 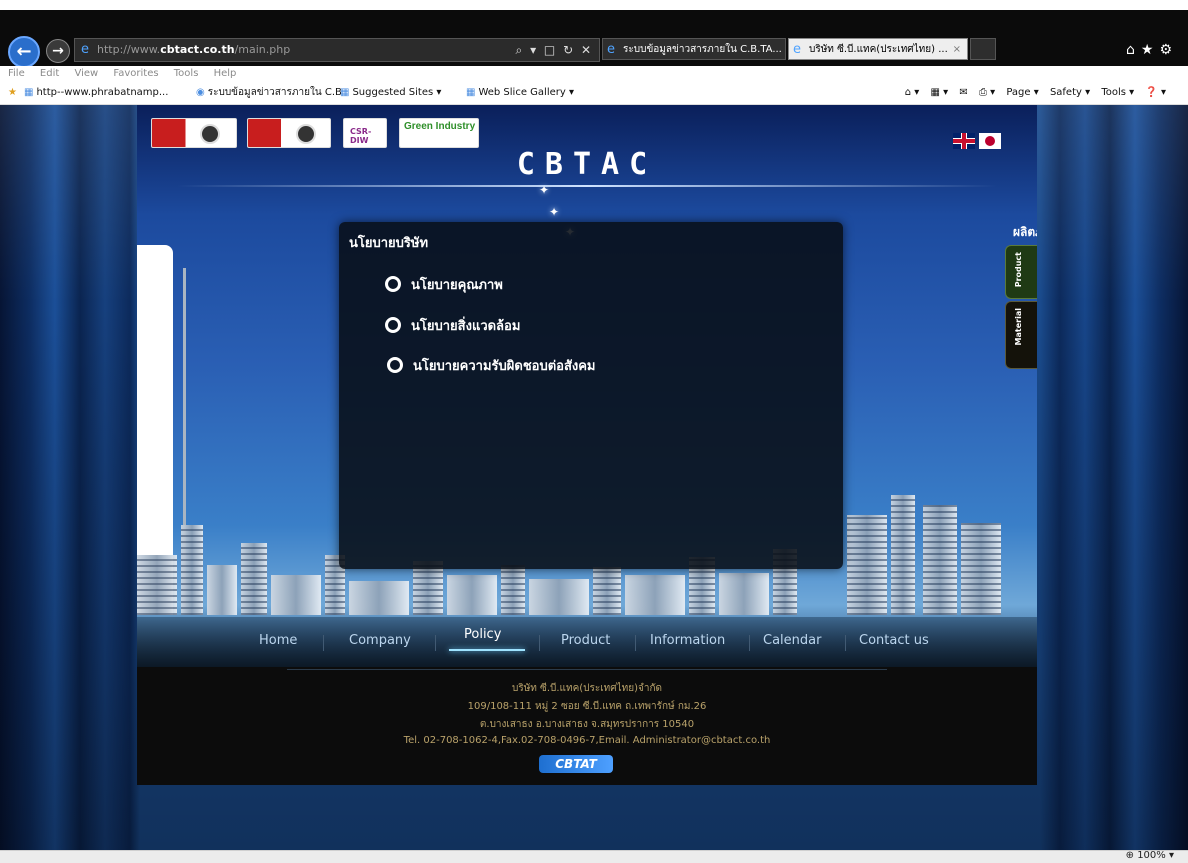 I want to click on site-logo-icon: ◉, so click(x=200, y=92).